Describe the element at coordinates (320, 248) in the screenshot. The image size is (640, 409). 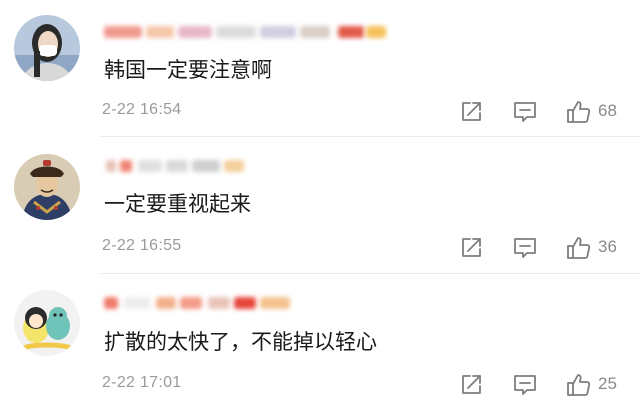
I see `comment-meta: 2-22 16:55 36` at that location.